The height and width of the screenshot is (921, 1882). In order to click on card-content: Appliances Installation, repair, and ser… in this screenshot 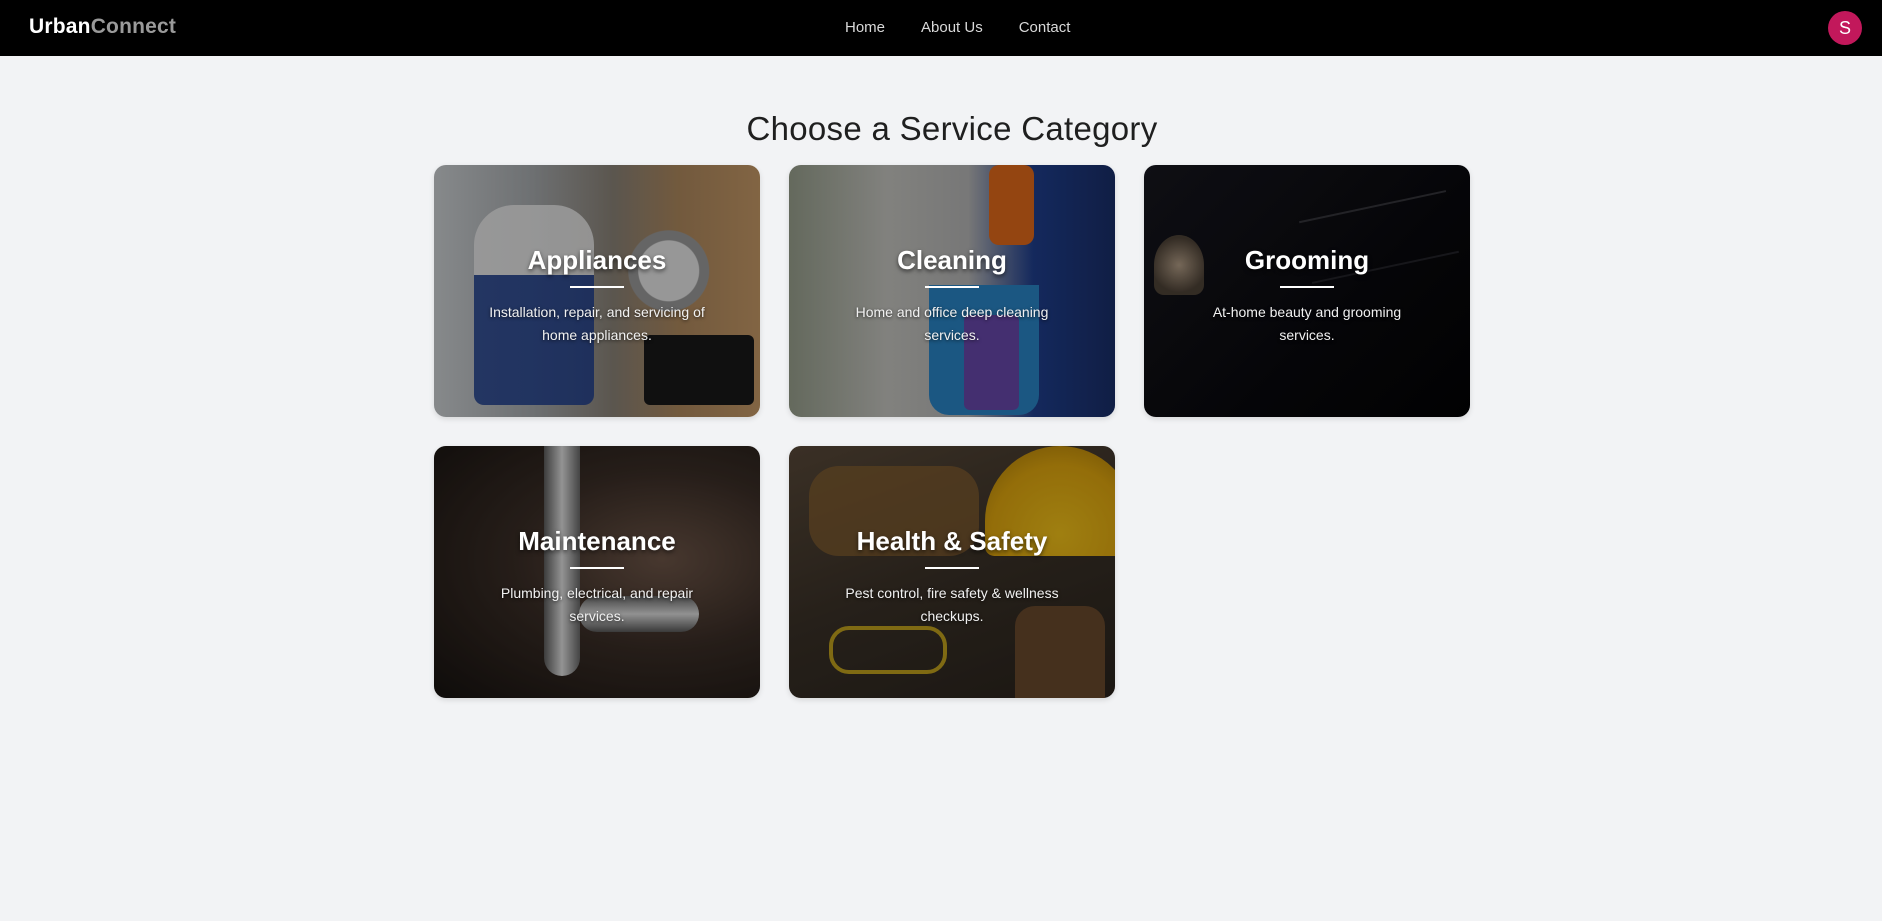, I will do `click(597, 296)`.